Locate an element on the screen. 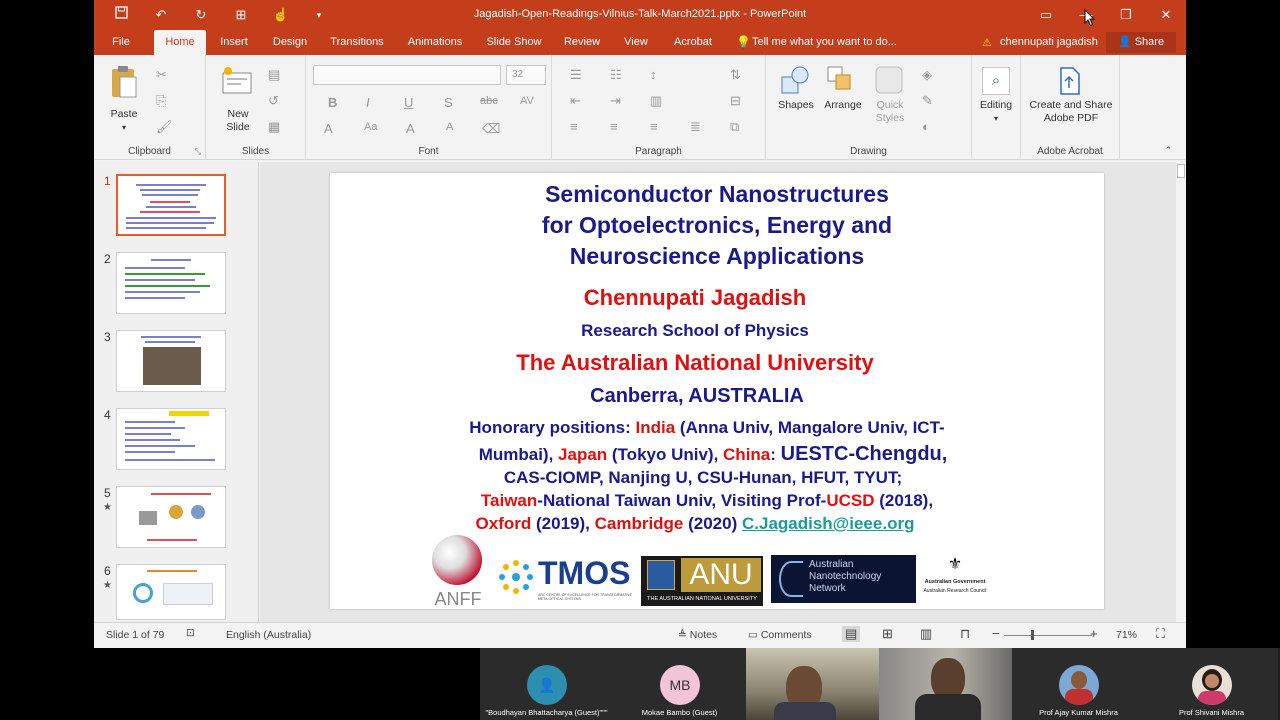 Image resolution: width=1280 pixels, height=720 pixels. align-right-icon: ≡ is located at coordinates (654, 126).